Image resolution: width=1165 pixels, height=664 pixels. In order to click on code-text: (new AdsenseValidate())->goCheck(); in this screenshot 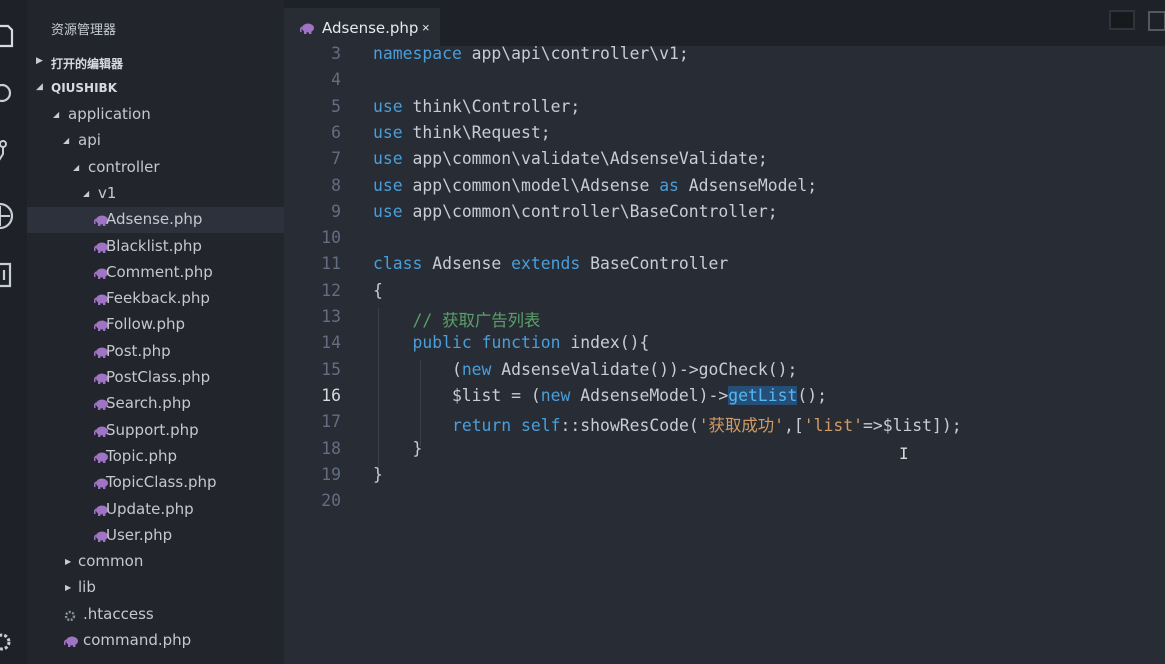, I will do `click(585, 369)`.